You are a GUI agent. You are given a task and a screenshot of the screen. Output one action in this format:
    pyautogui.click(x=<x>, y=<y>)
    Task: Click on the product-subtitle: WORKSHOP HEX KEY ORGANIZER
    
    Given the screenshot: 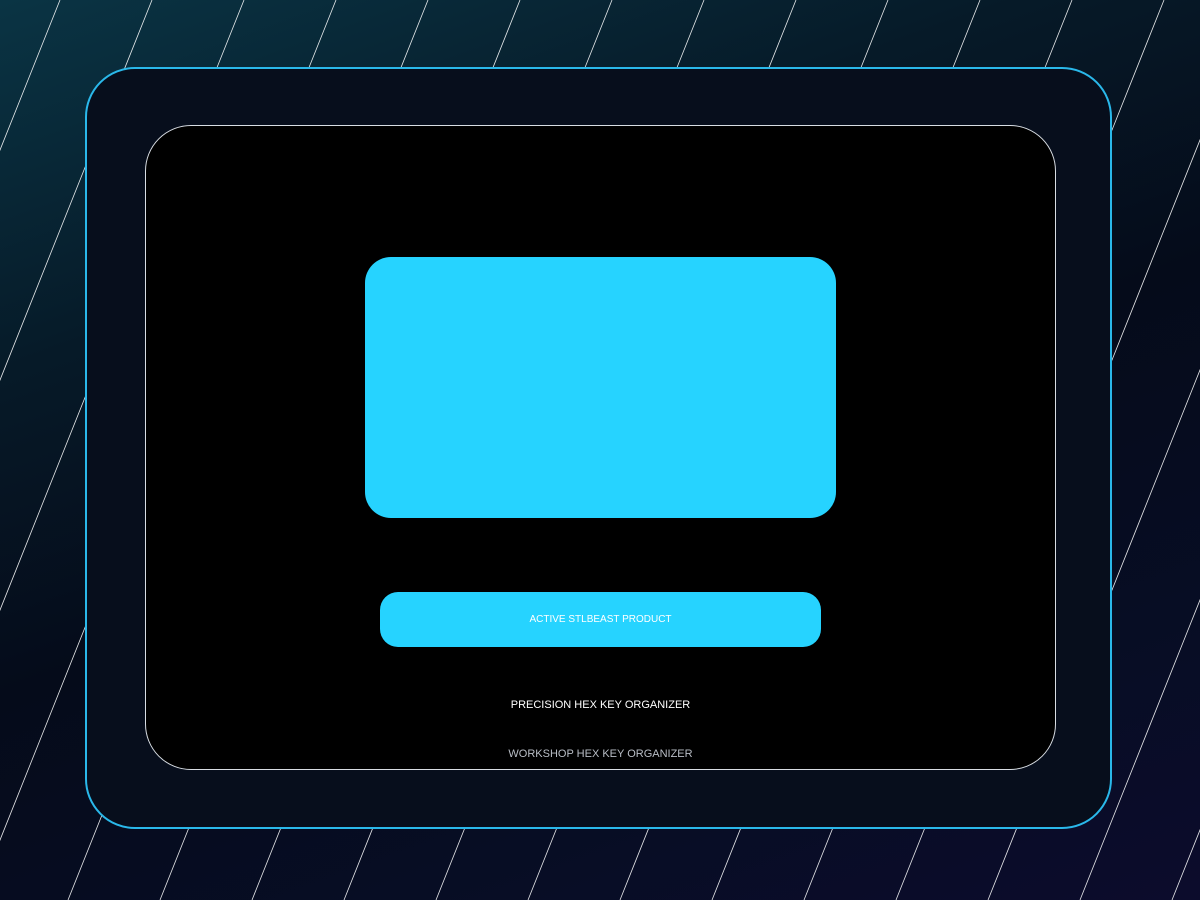 What is the action you would take?
    pyautogui.click(x=600, y=754)
    